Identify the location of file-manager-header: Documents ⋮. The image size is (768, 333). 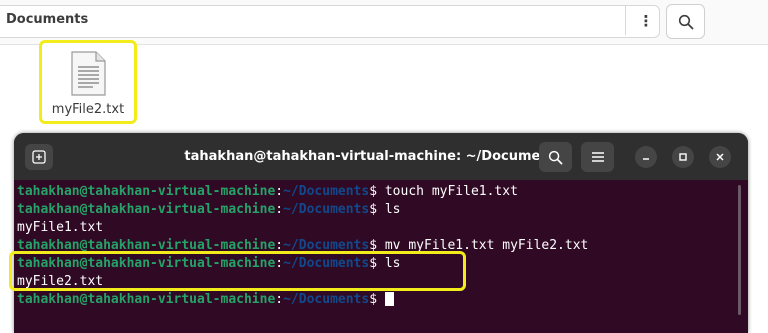
(384, 22).